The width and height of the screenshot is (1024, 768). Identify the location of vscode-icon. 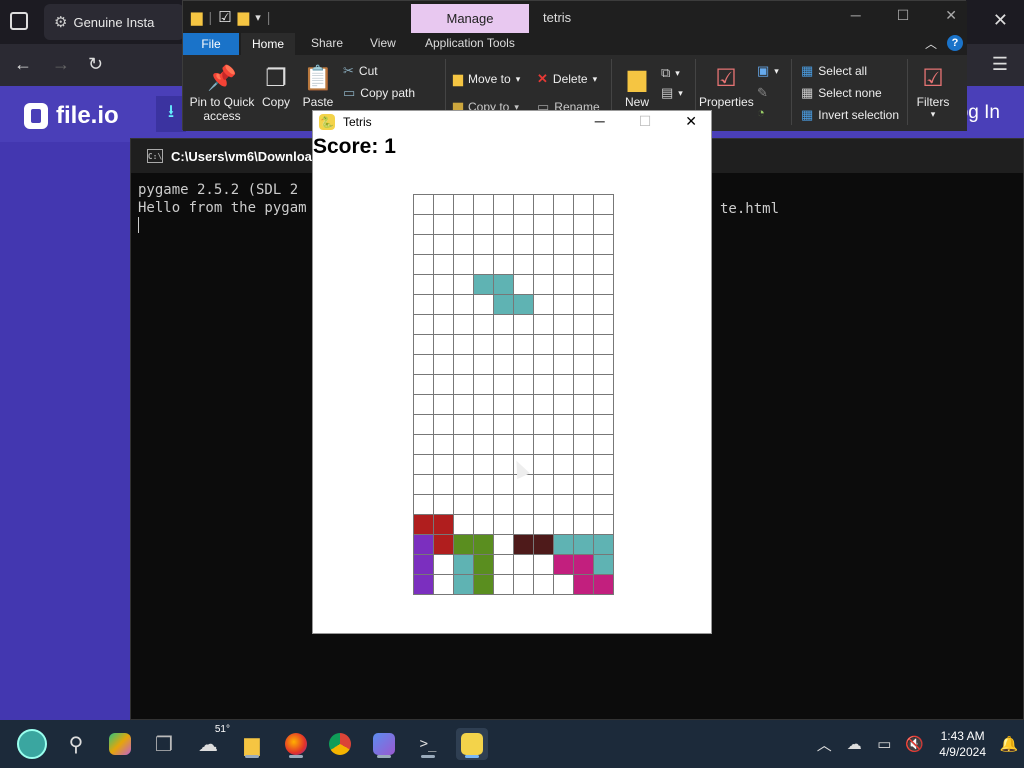
(384, 744).